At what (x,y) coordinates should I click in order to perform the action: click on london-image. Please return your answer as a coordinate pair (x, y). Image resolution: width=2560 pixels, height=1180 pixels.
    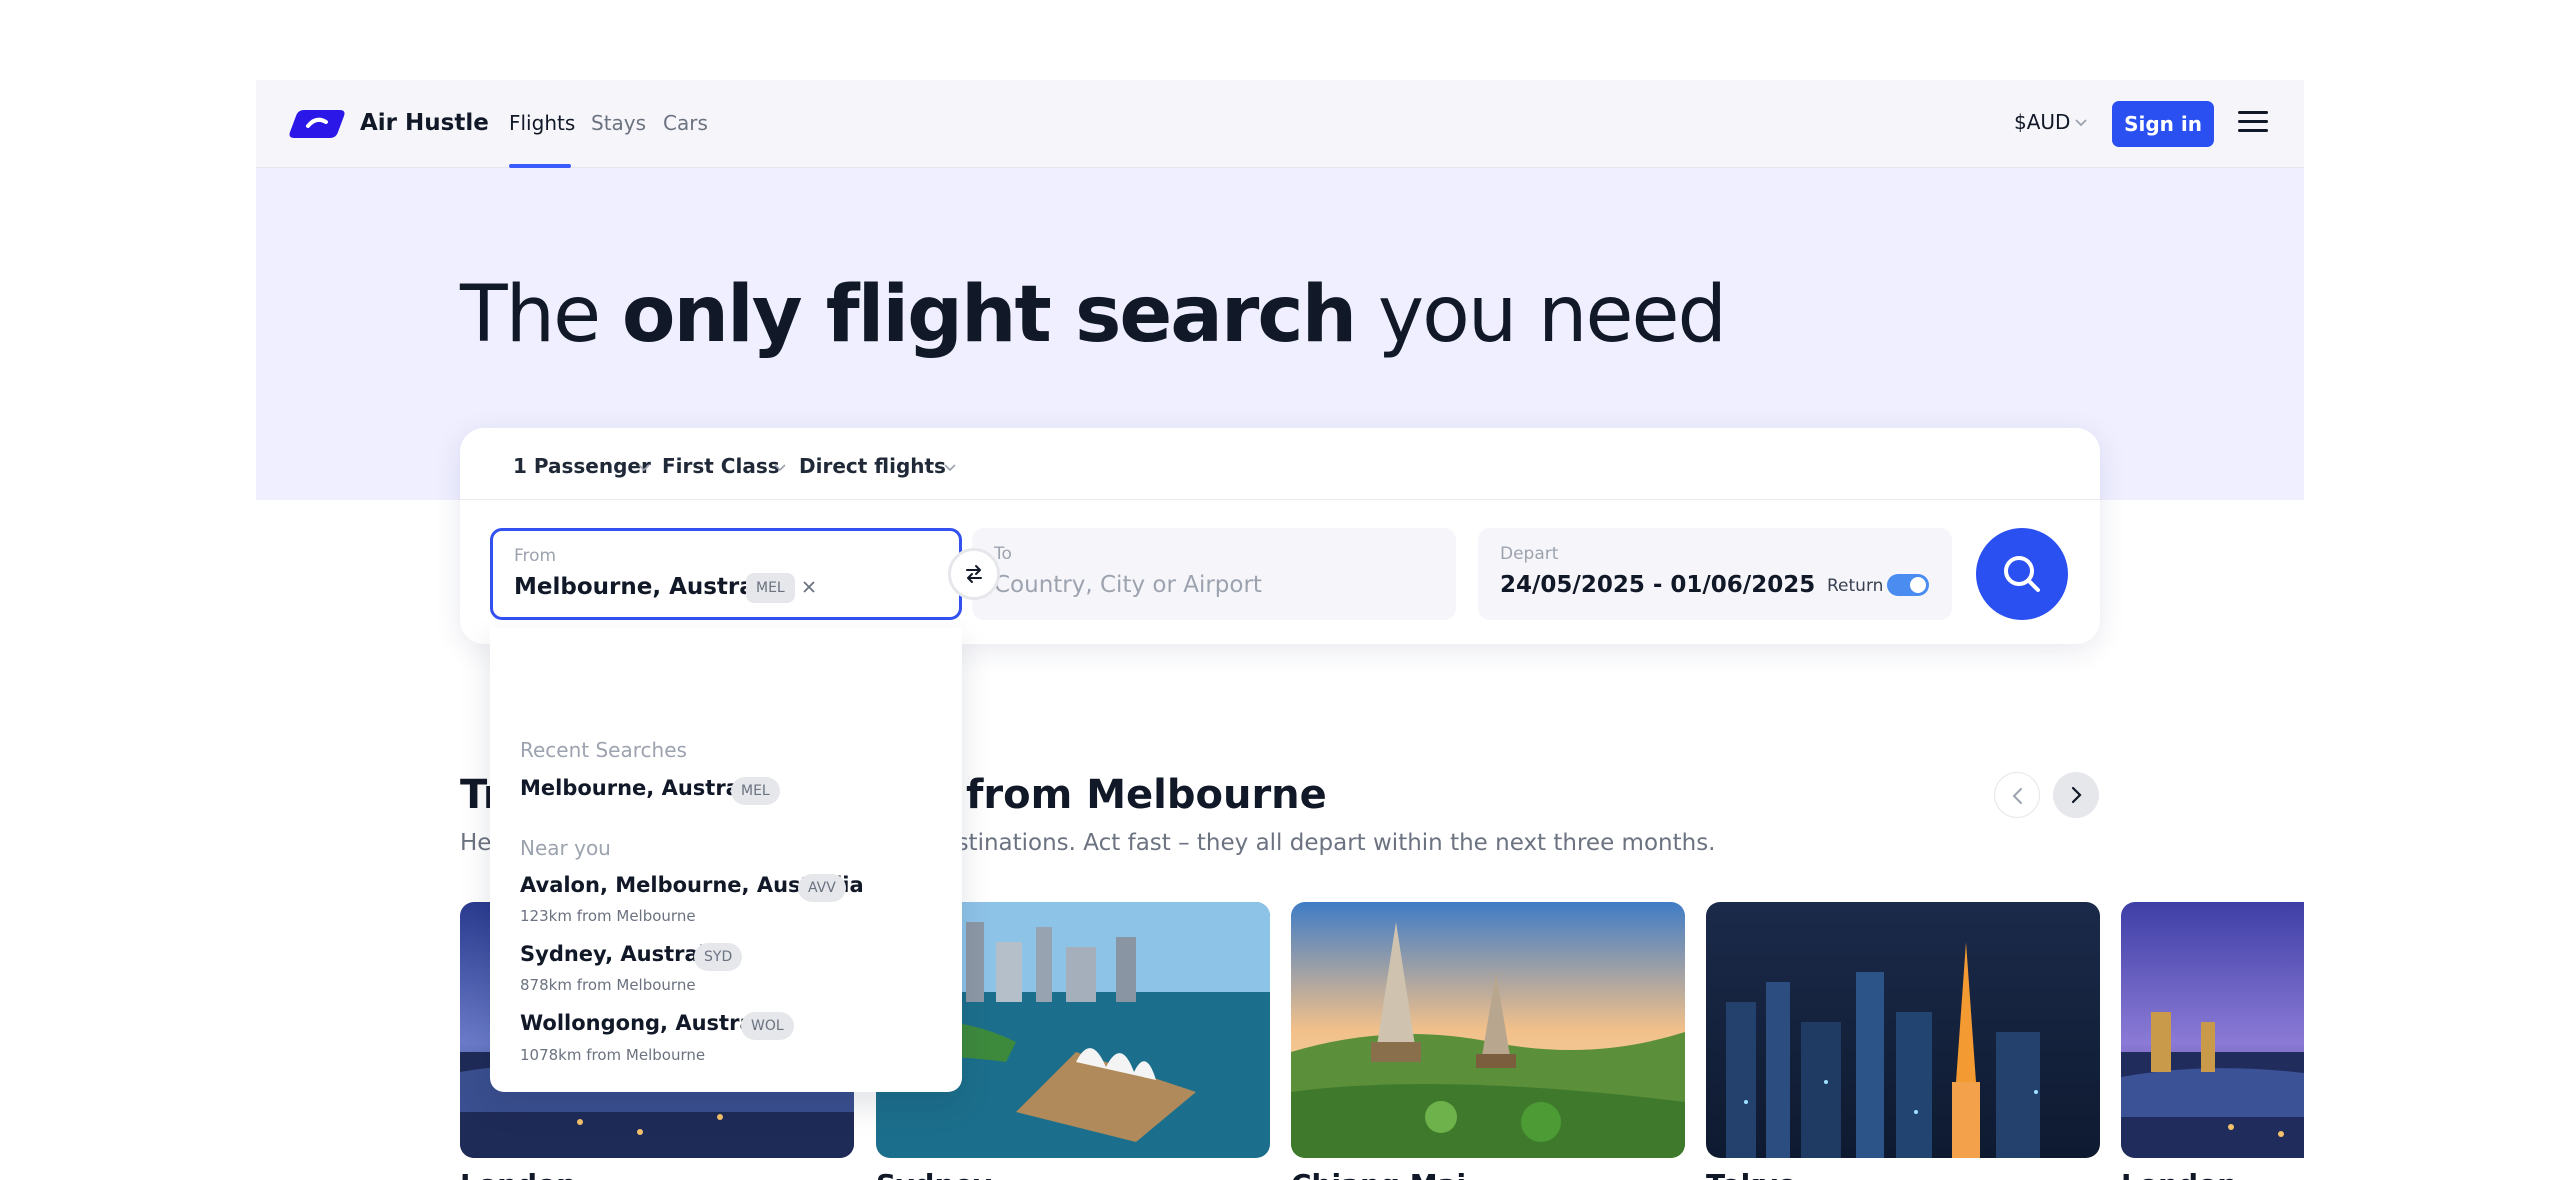
    Looking at the image, I should click on (2212, 1030).